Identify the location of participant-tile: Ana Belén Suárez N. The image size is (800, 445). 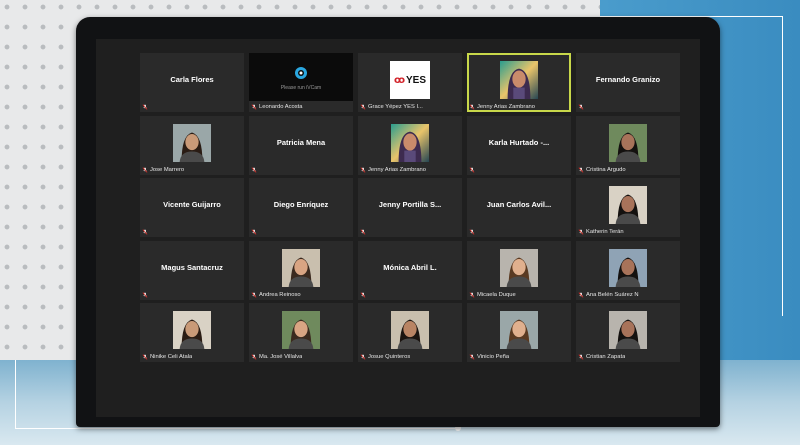
(628, 270).